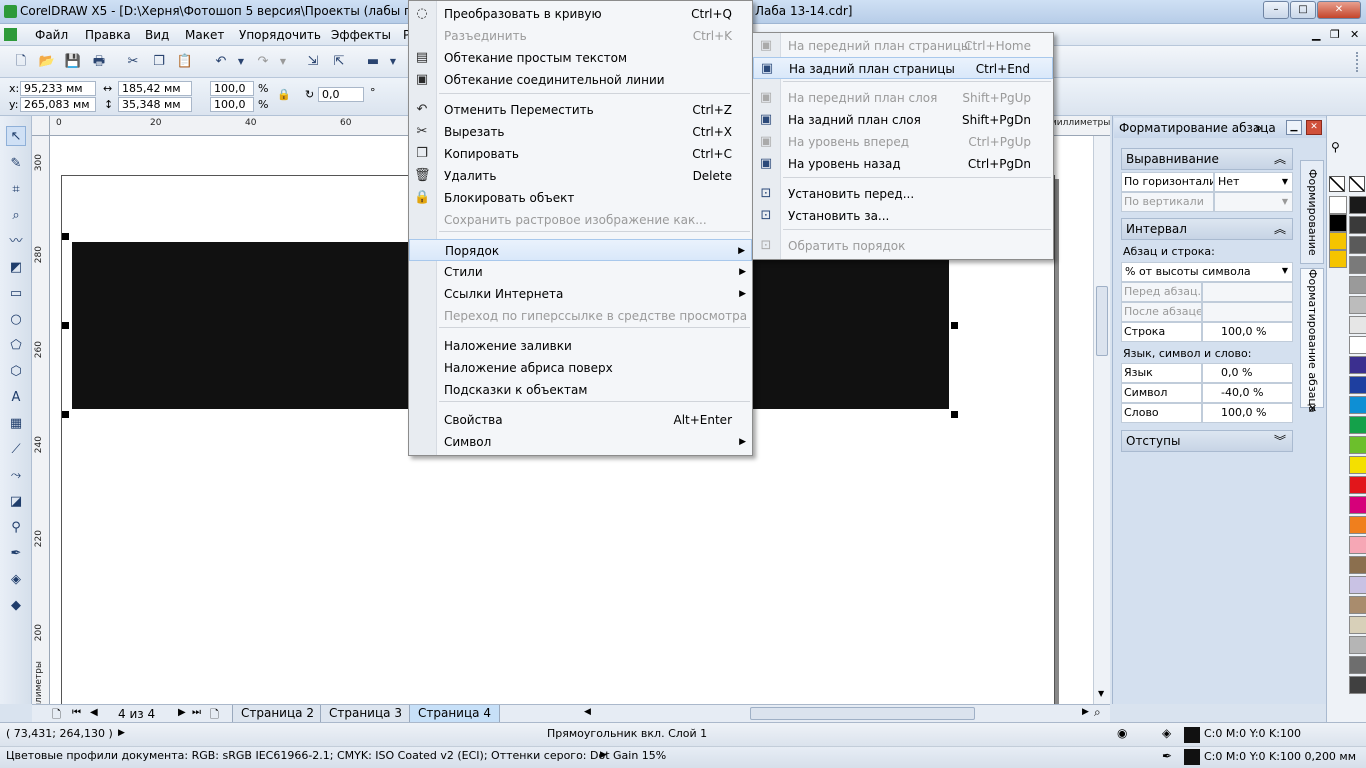 The image size is (1366, 768). I want to click on outline-tool-icon: ✒, so click(16, 554).